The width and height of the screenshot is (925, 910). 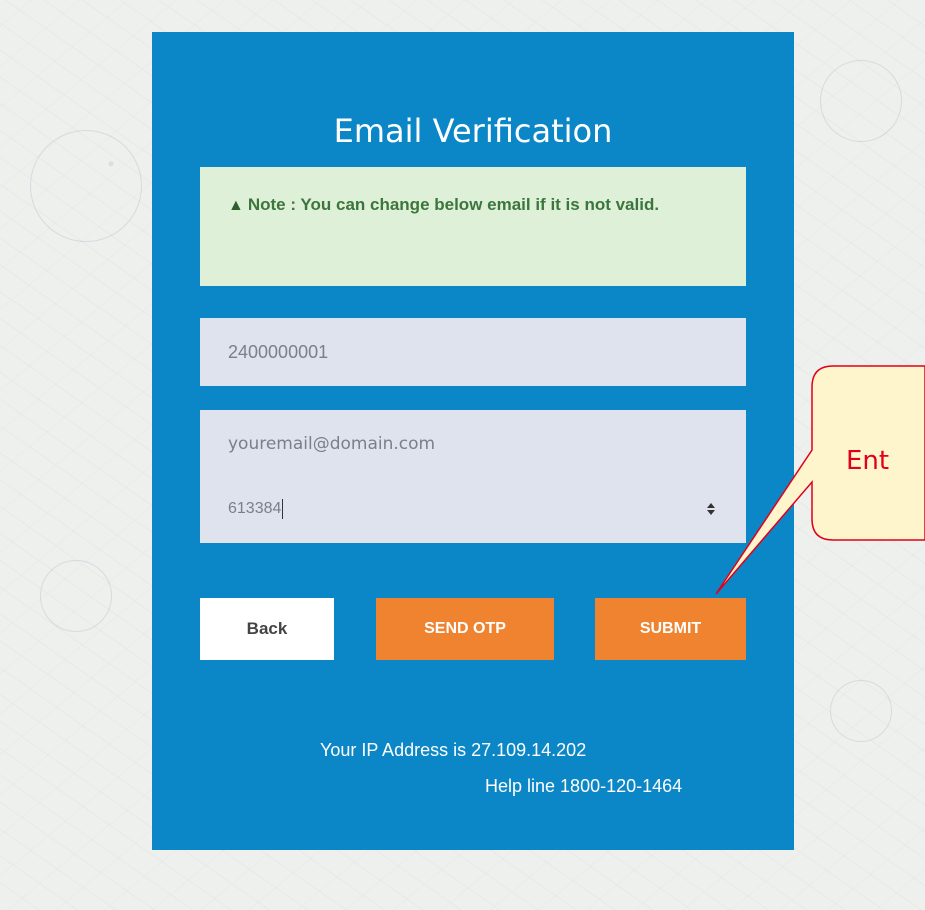 I want to click on submit-button: SUBMIT, so click(x=670, y=629).